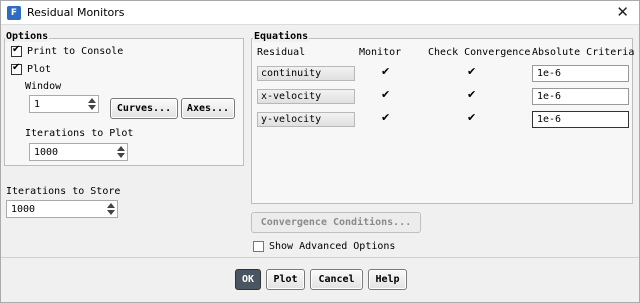 This screenshot has height=303, width=640. Describe the element at coordinates (23, 209) in the screenshot. I see `iterations-to-store-value: 1000` at that location.